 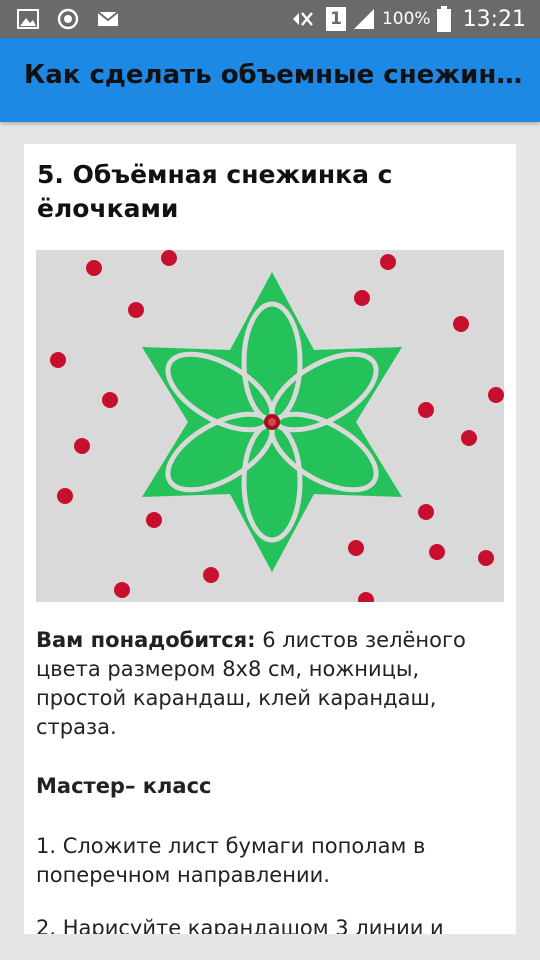 What do you see at coordinates (146, 640) in the screenshot?
I see `needs-label: Вам понадобится:` at bounding box center [146, 640].